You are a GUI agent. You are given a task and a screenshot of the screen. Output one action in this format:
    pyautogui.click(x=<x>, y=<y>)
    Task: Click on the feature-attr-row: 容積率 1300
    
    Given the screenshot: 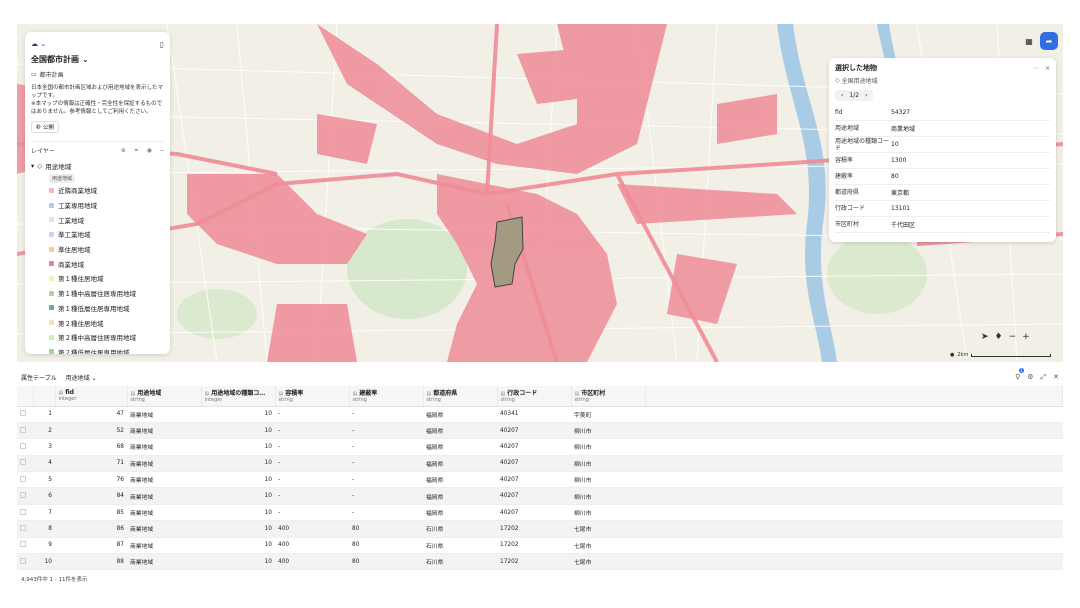 What is the action you would take?
    pyautogui.click(x=942, y=161)
    